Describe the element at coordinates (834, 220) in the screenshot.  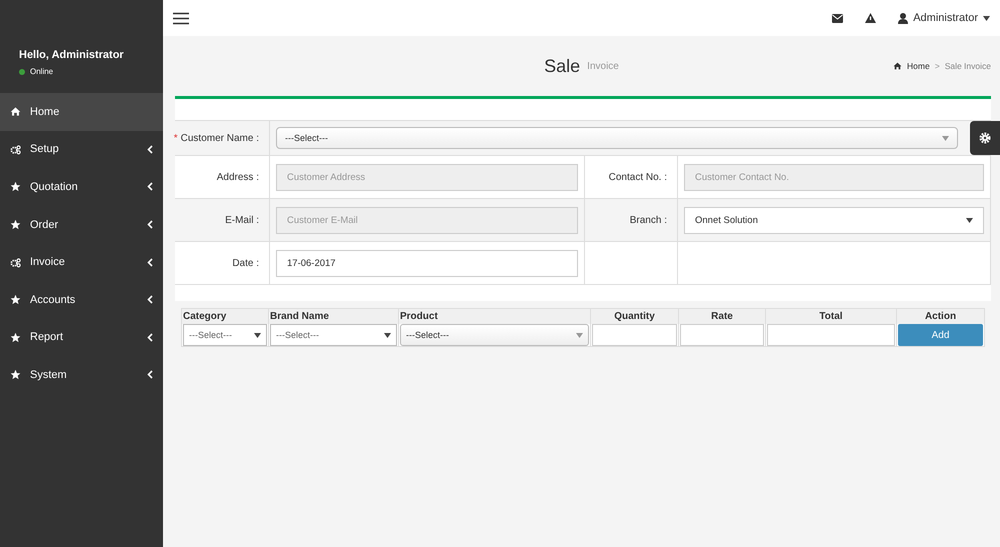
I see `branch-select: Onnet Solution` at that location.